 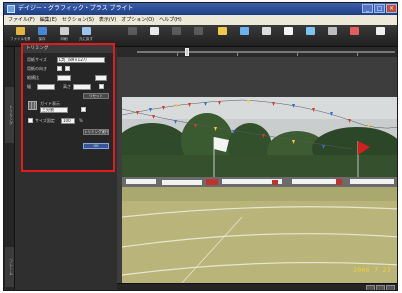 I want to click on apply-trimming-button: トリミング実行, so click(x=96, y=132).